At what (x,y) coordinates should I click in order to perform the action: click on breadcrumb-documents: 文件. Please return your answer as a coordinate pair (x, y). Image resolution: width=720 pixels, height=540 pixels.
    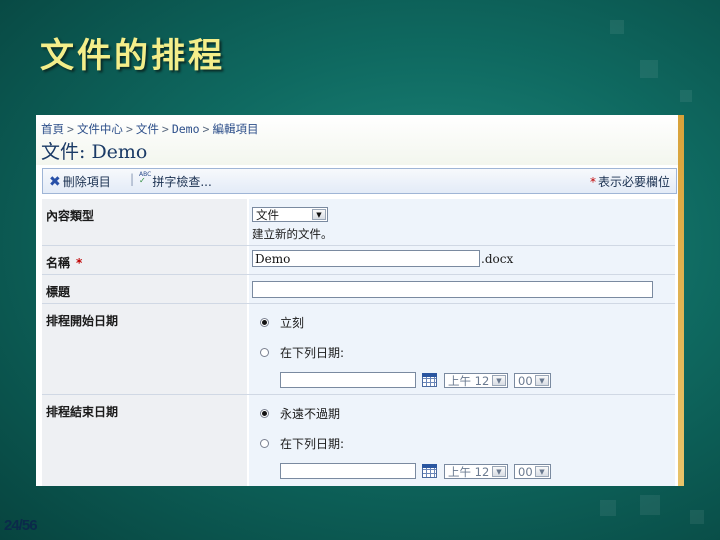
    Looking at the image, I should click on (147, 129).